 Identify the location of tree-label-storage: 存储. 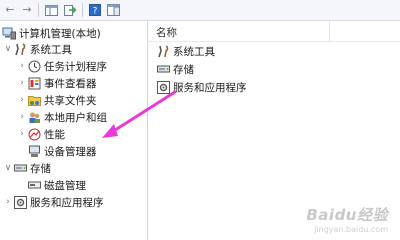
(40, 168).